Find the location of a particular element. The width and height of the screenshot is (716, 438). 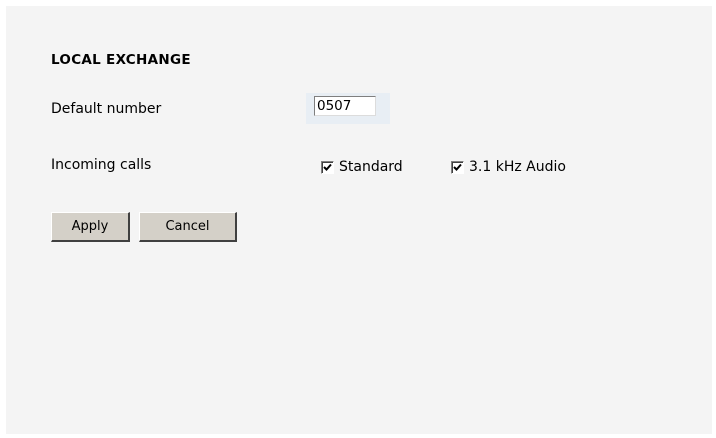

standard-checkbox-label: Standard is located at coordinates (371, 167).